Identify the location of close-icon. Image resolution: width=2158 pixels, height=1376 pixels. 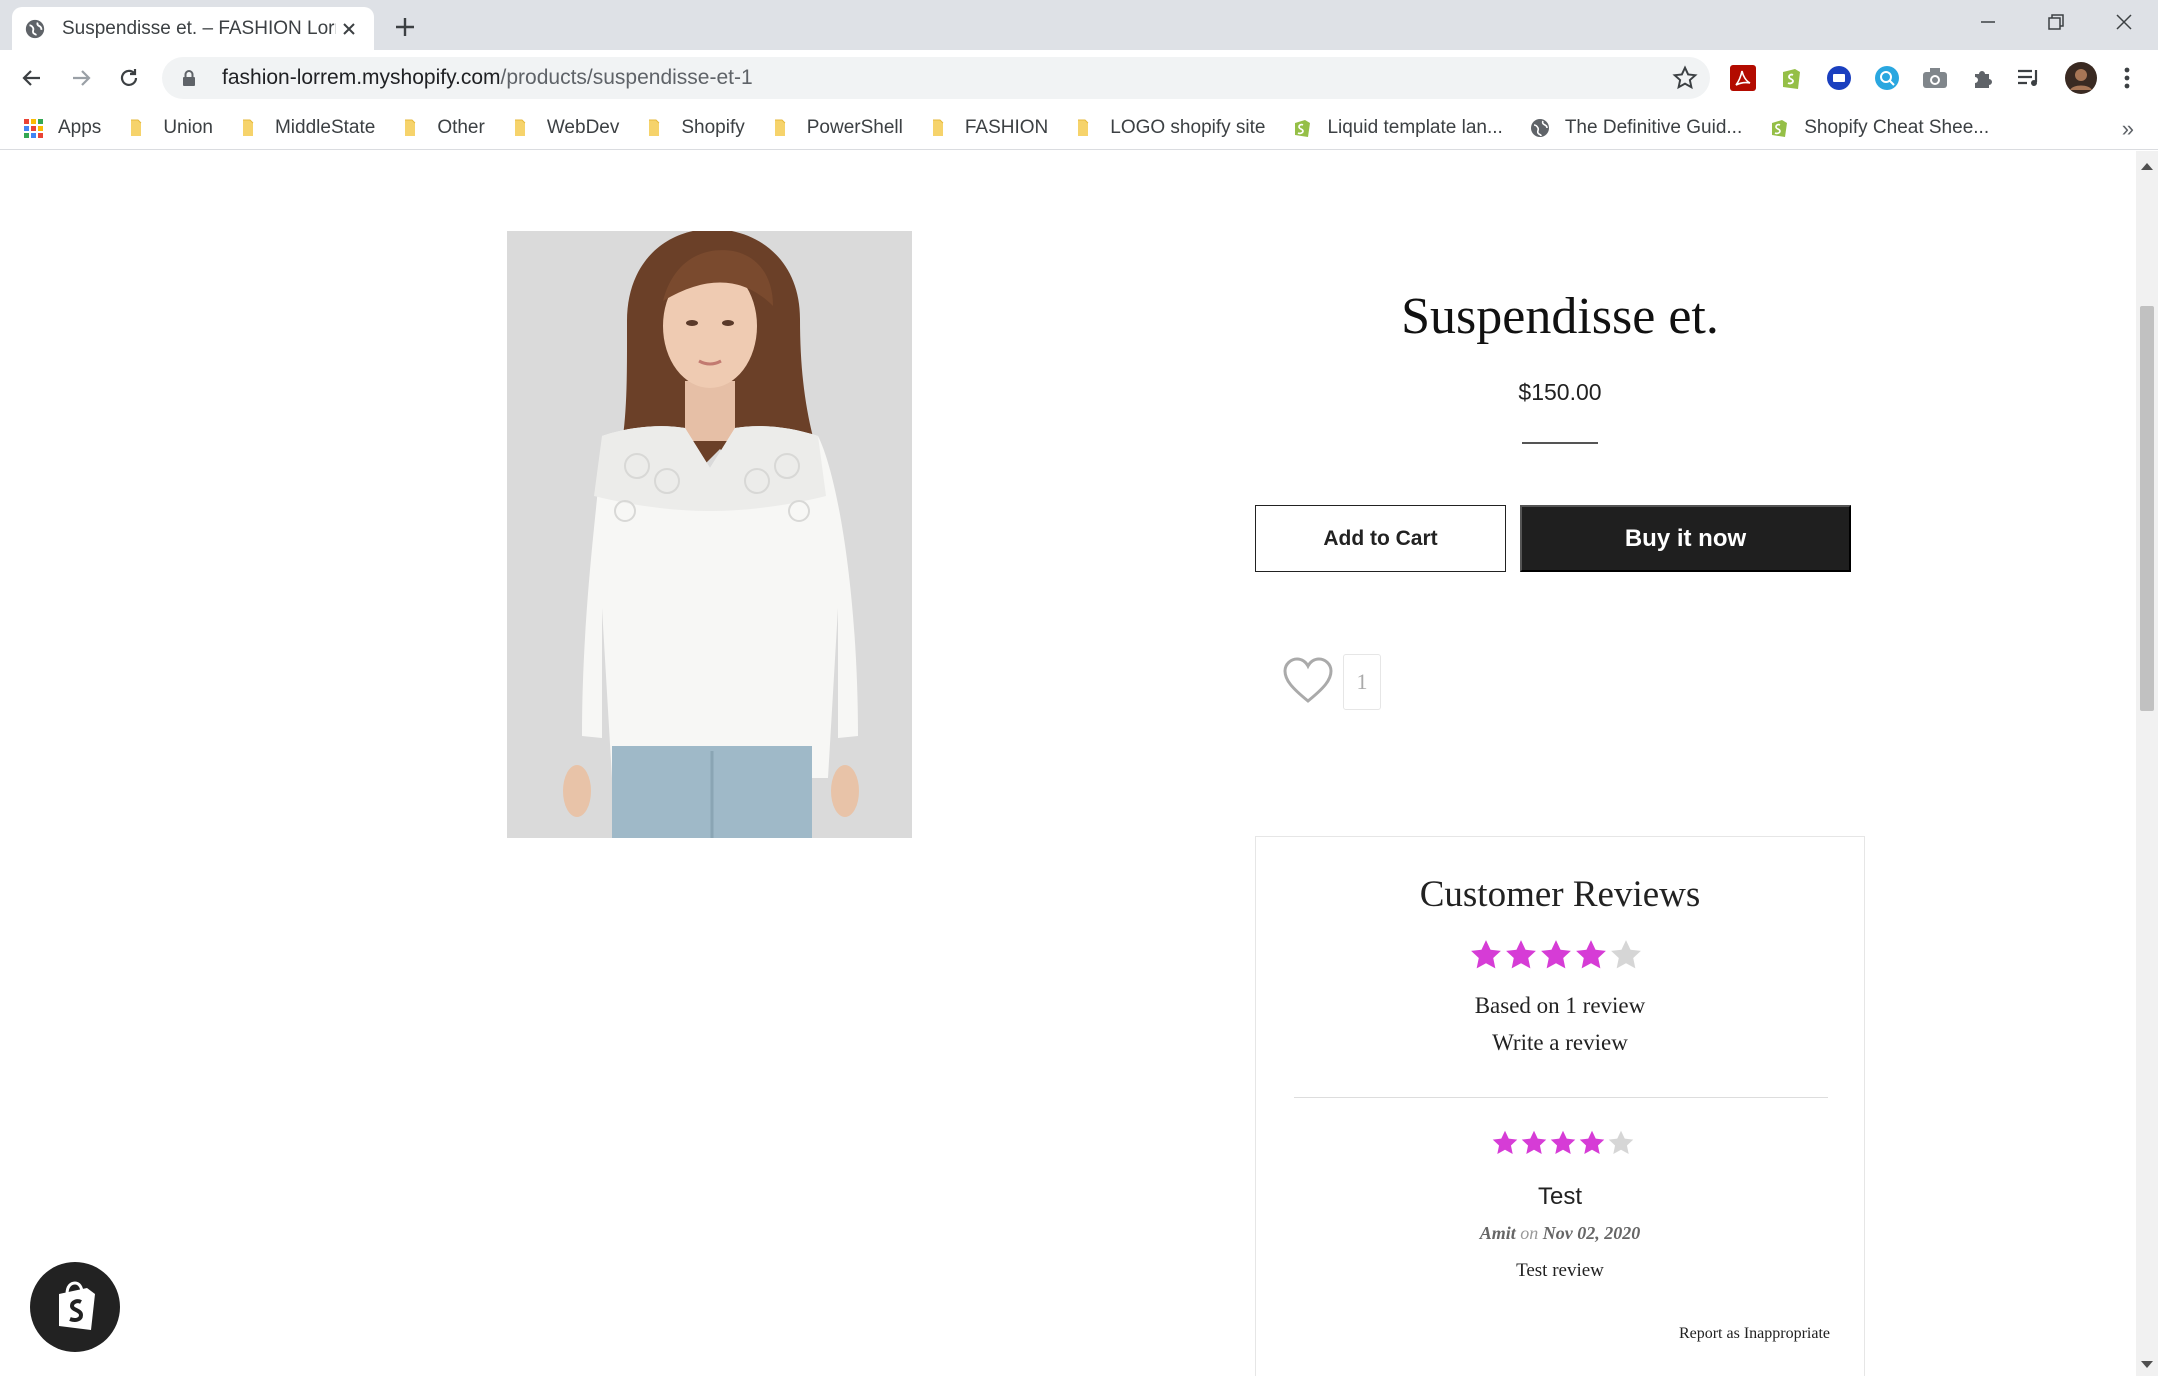
(2124, 22).